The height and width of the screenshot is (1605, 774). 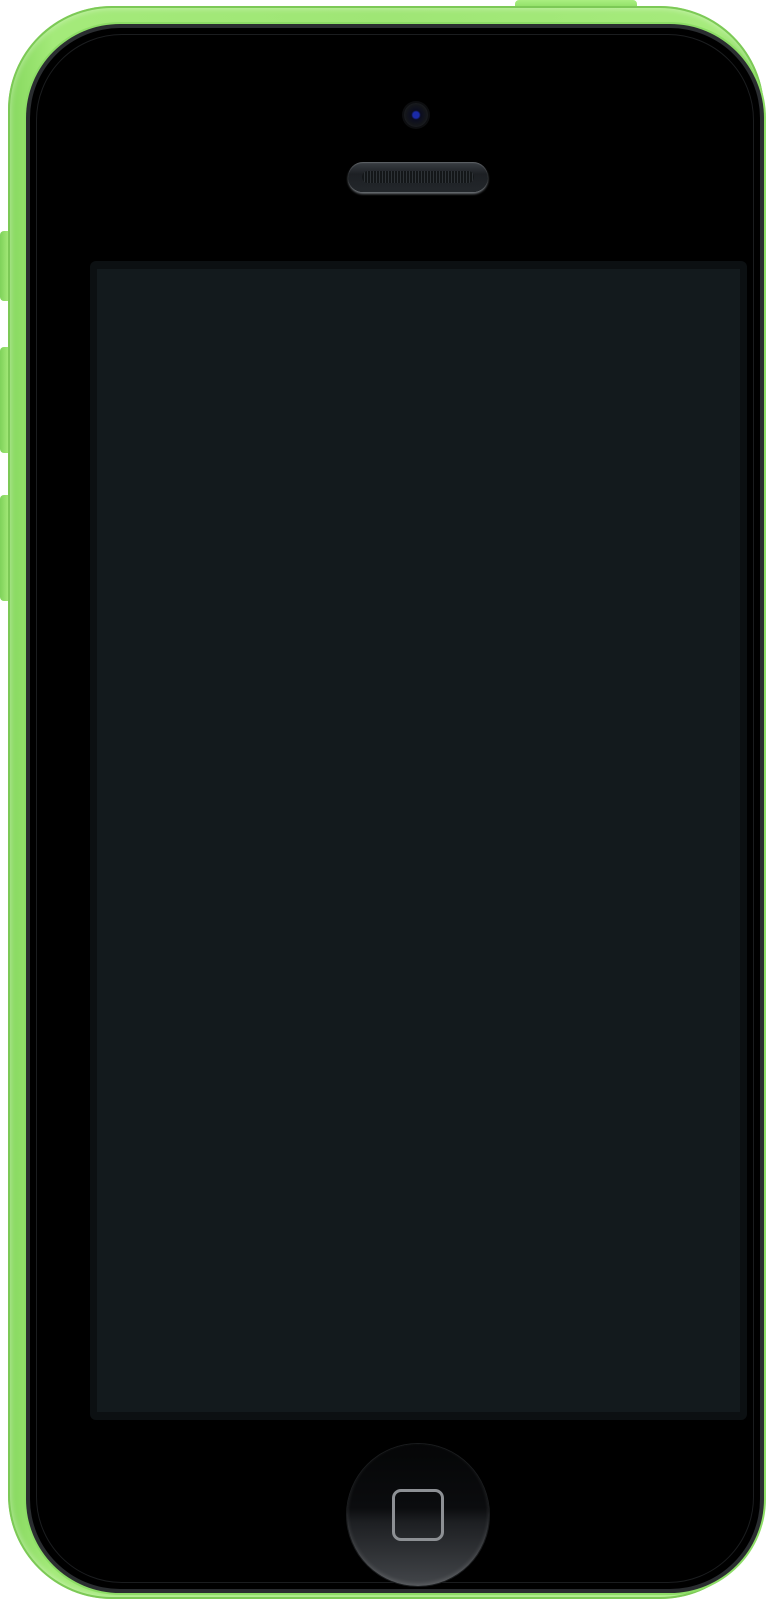 I want to click on home-button-square-icon, so click(x=418, y=1515).